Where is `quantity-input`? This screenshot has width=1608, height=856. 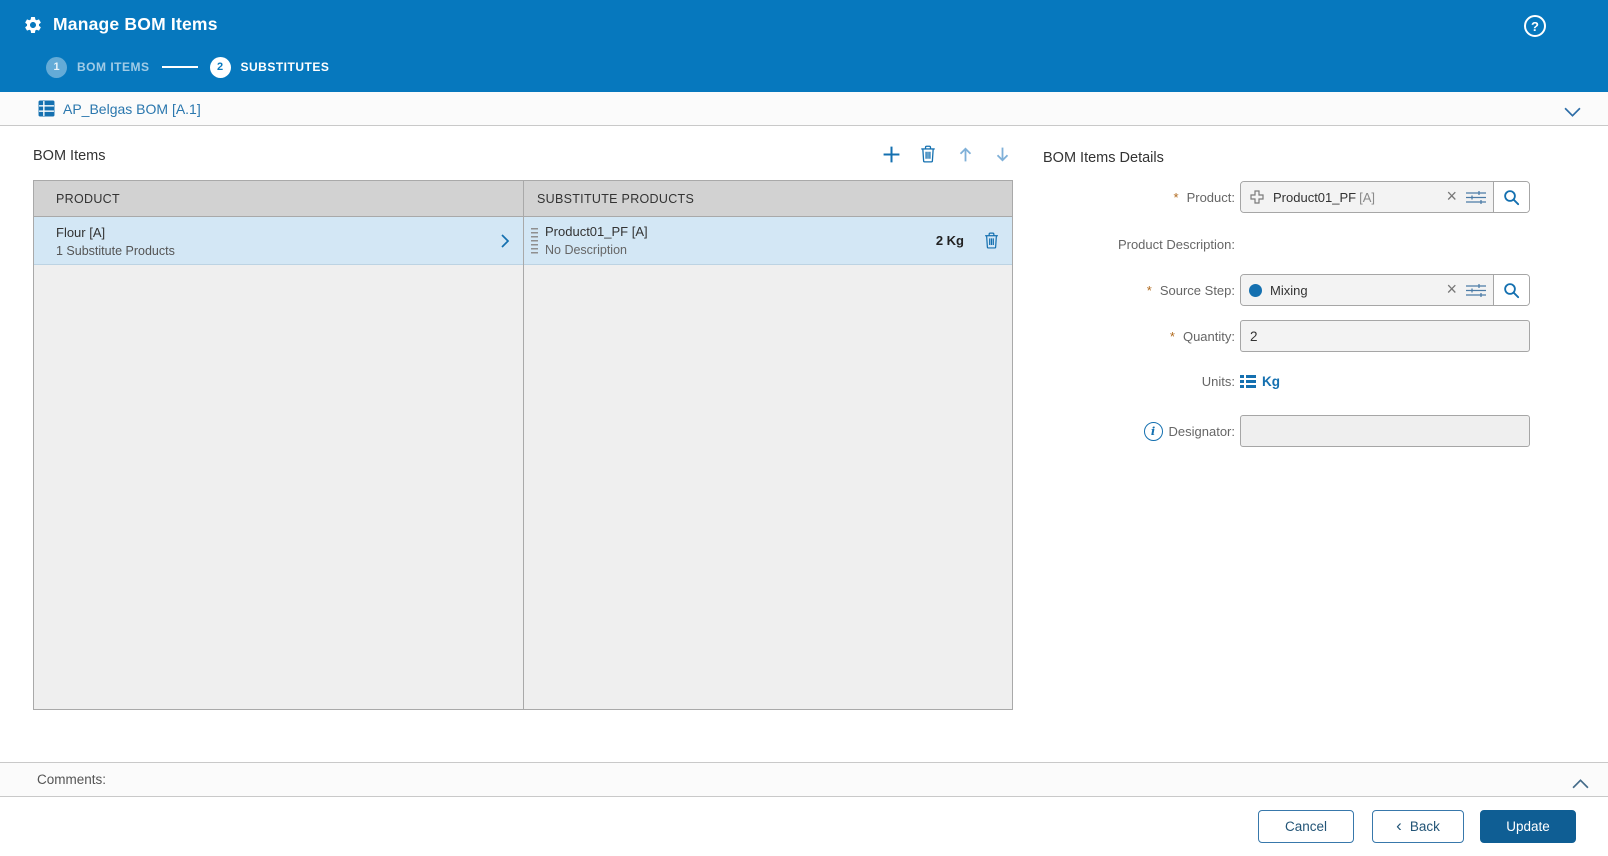 quantity-input is located at coordinates (1385, 336).